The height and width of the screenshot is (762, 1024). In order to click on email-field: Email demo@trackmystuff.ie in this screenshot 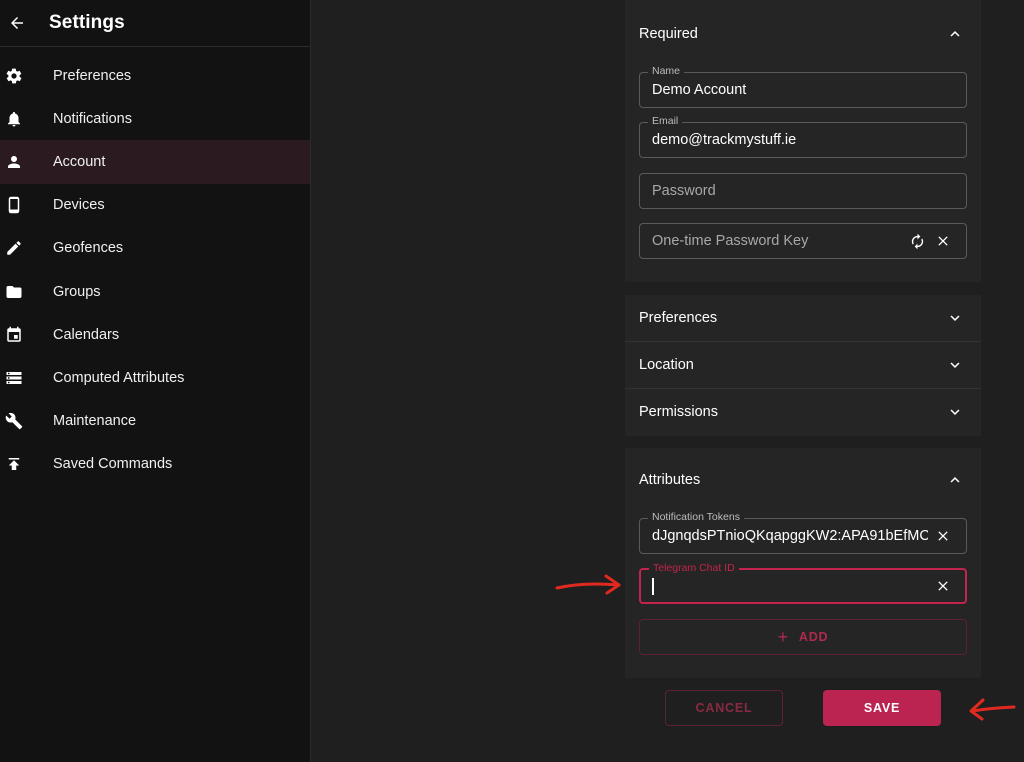, I will do `click(803, 136)`.